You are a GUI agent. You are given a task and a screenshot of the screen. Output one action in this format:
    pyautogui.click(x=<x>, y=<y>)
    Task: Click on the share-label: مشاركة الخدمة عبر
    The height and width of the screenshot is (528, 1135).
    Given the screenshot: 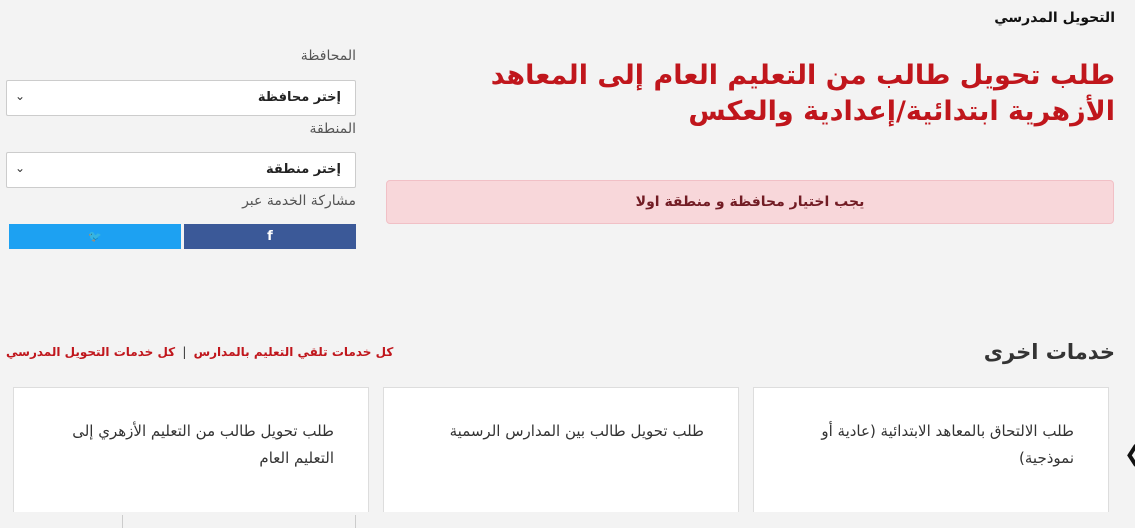 What is the action you would take?
    pyautogui.click(x=299, y=201)
    